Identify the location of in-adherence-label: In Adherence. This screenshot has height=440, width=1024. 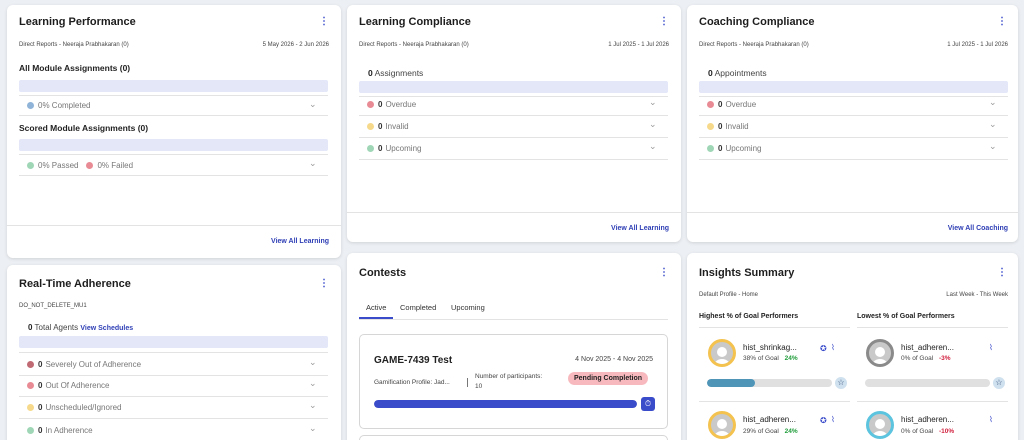
(69, 430).